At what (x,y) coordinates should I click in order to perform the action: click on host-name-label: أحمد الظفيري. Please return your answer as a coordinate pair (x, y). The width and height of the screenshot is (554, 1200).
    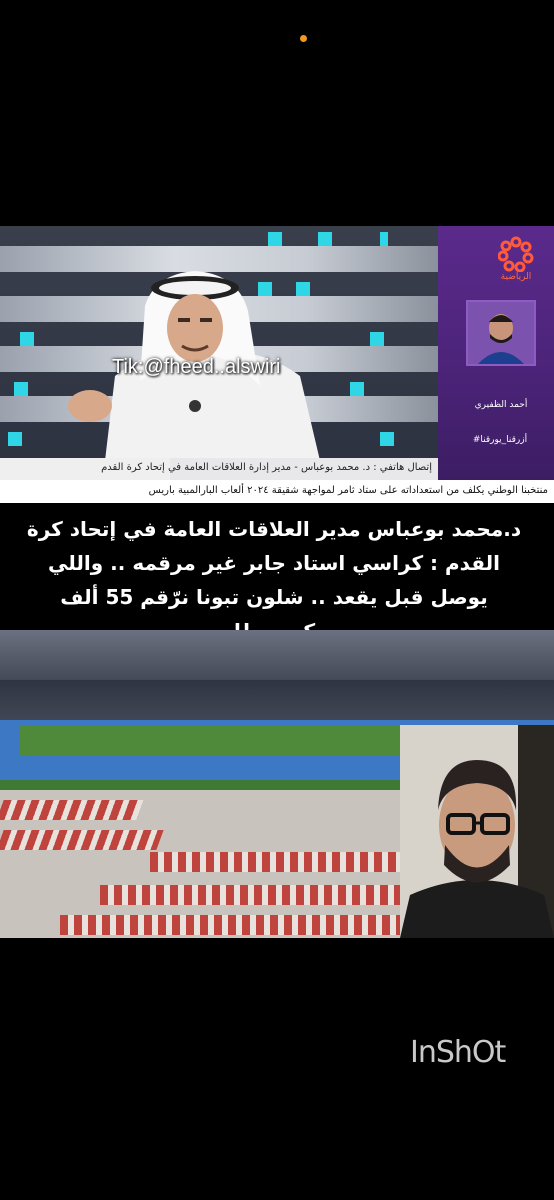
    Looking at the image, I should click on (501, 405).